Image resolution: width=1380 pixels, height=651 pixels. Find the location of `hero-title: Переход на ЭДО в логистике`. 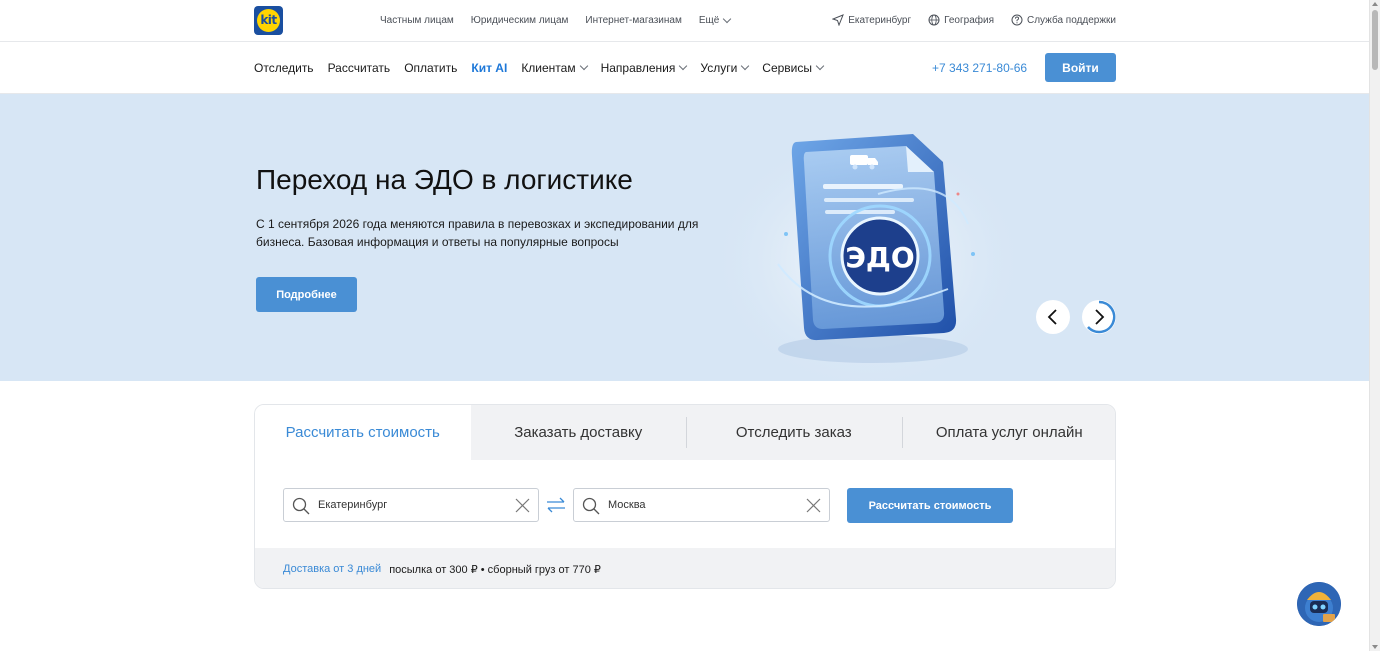

hero-title: Переход на ЭДО в логистике is located at coordinates (444, 179).